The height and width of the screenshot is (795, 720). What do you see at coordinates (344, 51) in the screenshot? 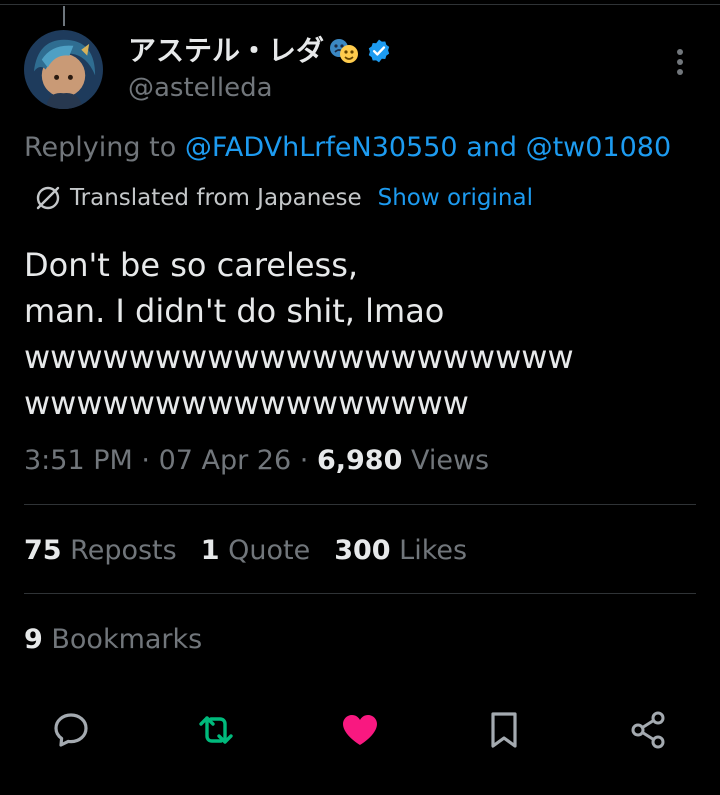
I see `performing-arts-icon` at bounding box center [344, 51].